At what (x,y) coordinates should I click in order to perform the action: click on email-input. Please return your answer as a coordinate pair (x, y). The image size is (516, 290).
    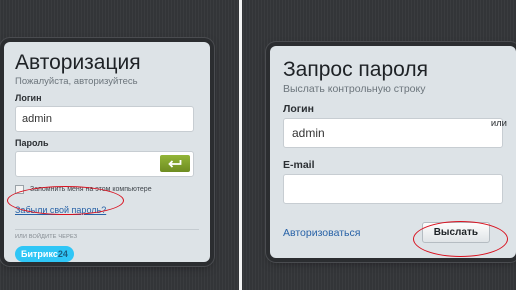
    Looking at the image, I should click on (393, 189).